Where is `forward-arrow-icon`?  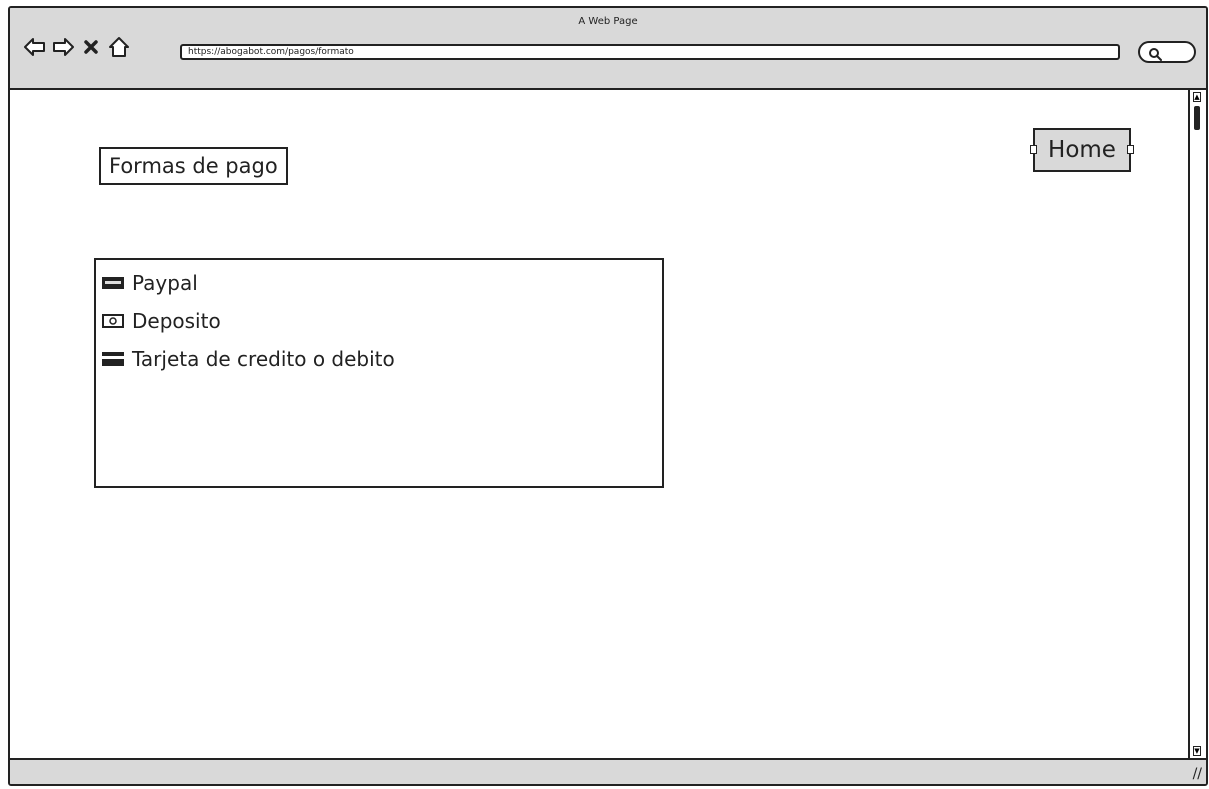
forward-arrow-icon is located at coordinates (63, 47).